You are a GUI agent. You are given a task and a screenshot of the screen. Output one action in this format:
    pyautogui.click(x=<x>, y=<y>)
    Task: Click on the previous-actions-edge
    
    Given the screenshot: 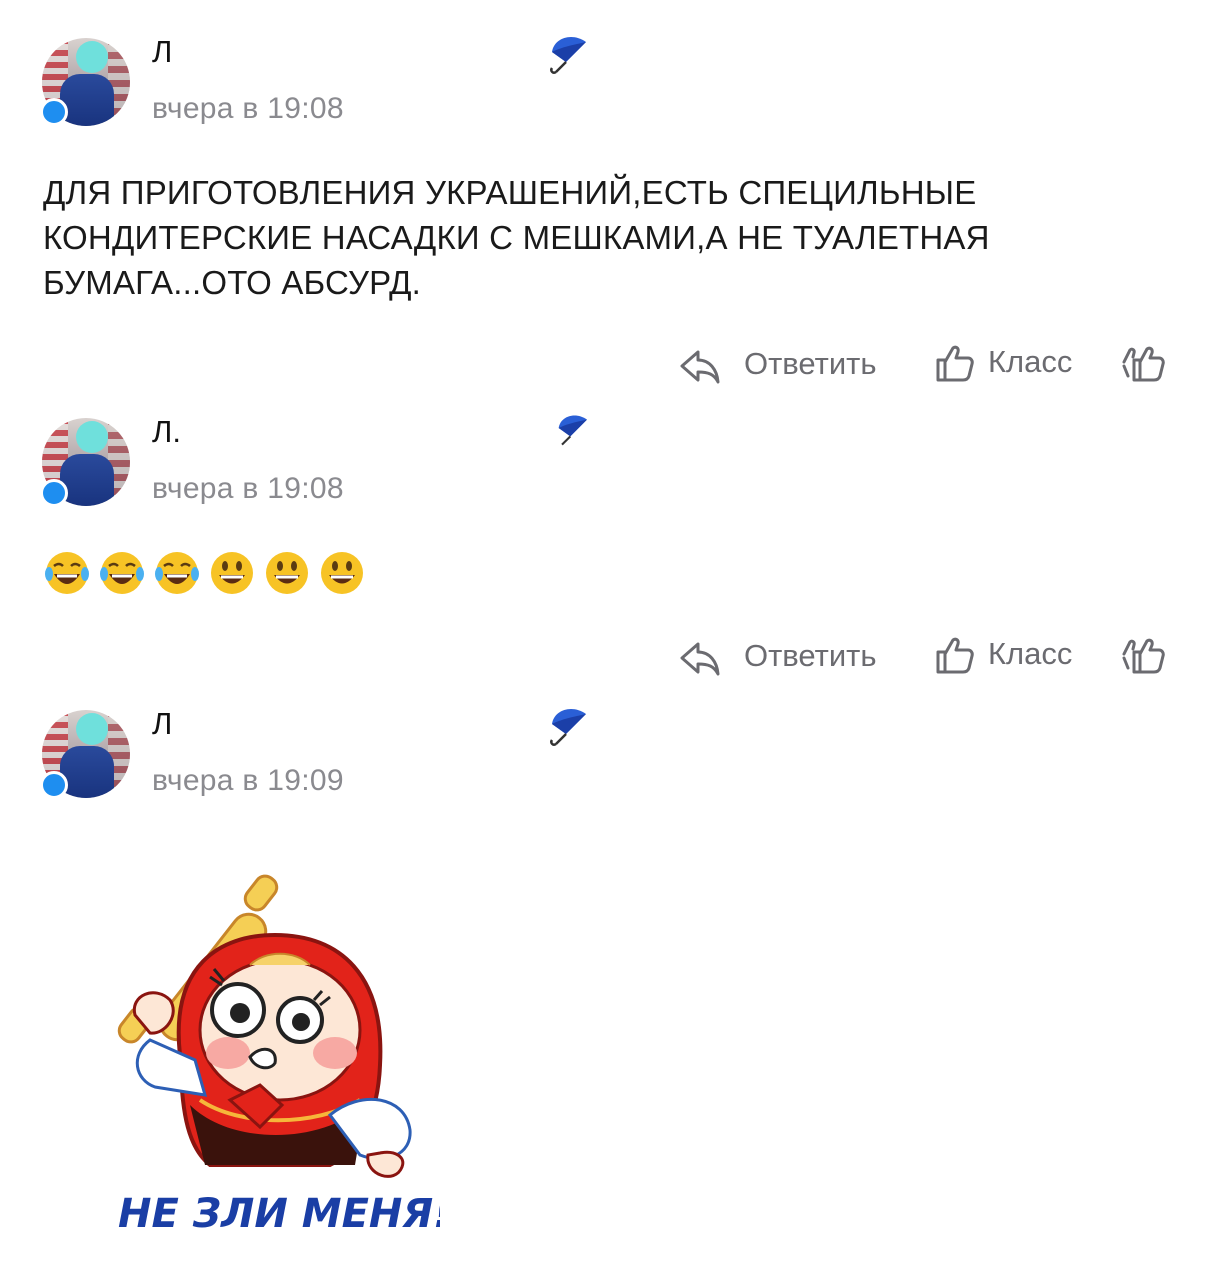 What is the action you would take?
    pyautogui.click(x=604, y=5)
    